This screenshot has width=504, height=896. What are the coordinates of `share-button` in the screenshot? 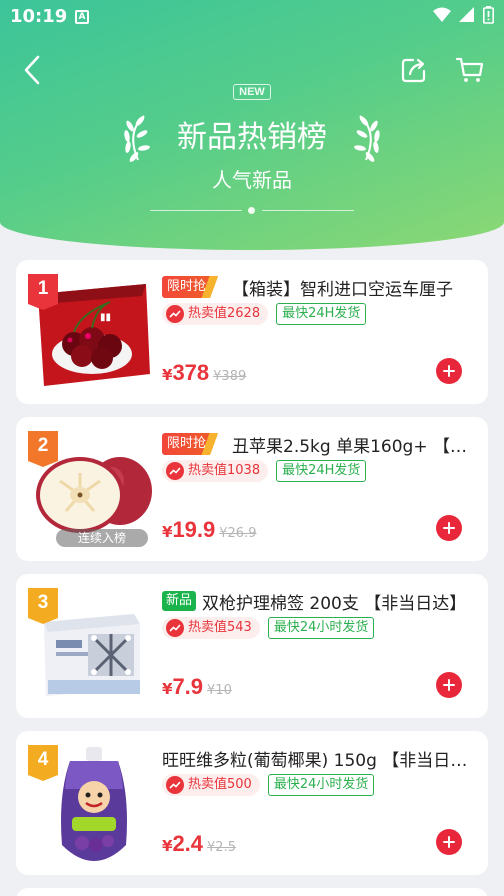 It's located at (414, 70).